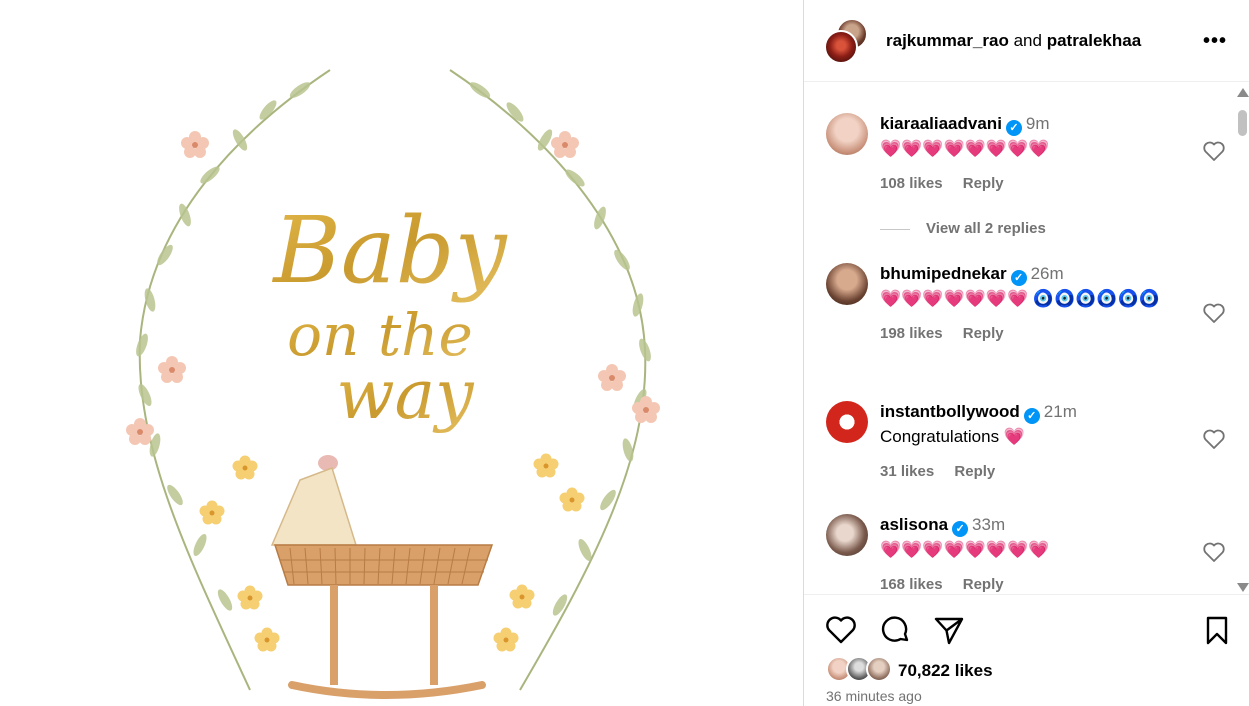  I want to click on cradle-illustration, so click(382, 577).